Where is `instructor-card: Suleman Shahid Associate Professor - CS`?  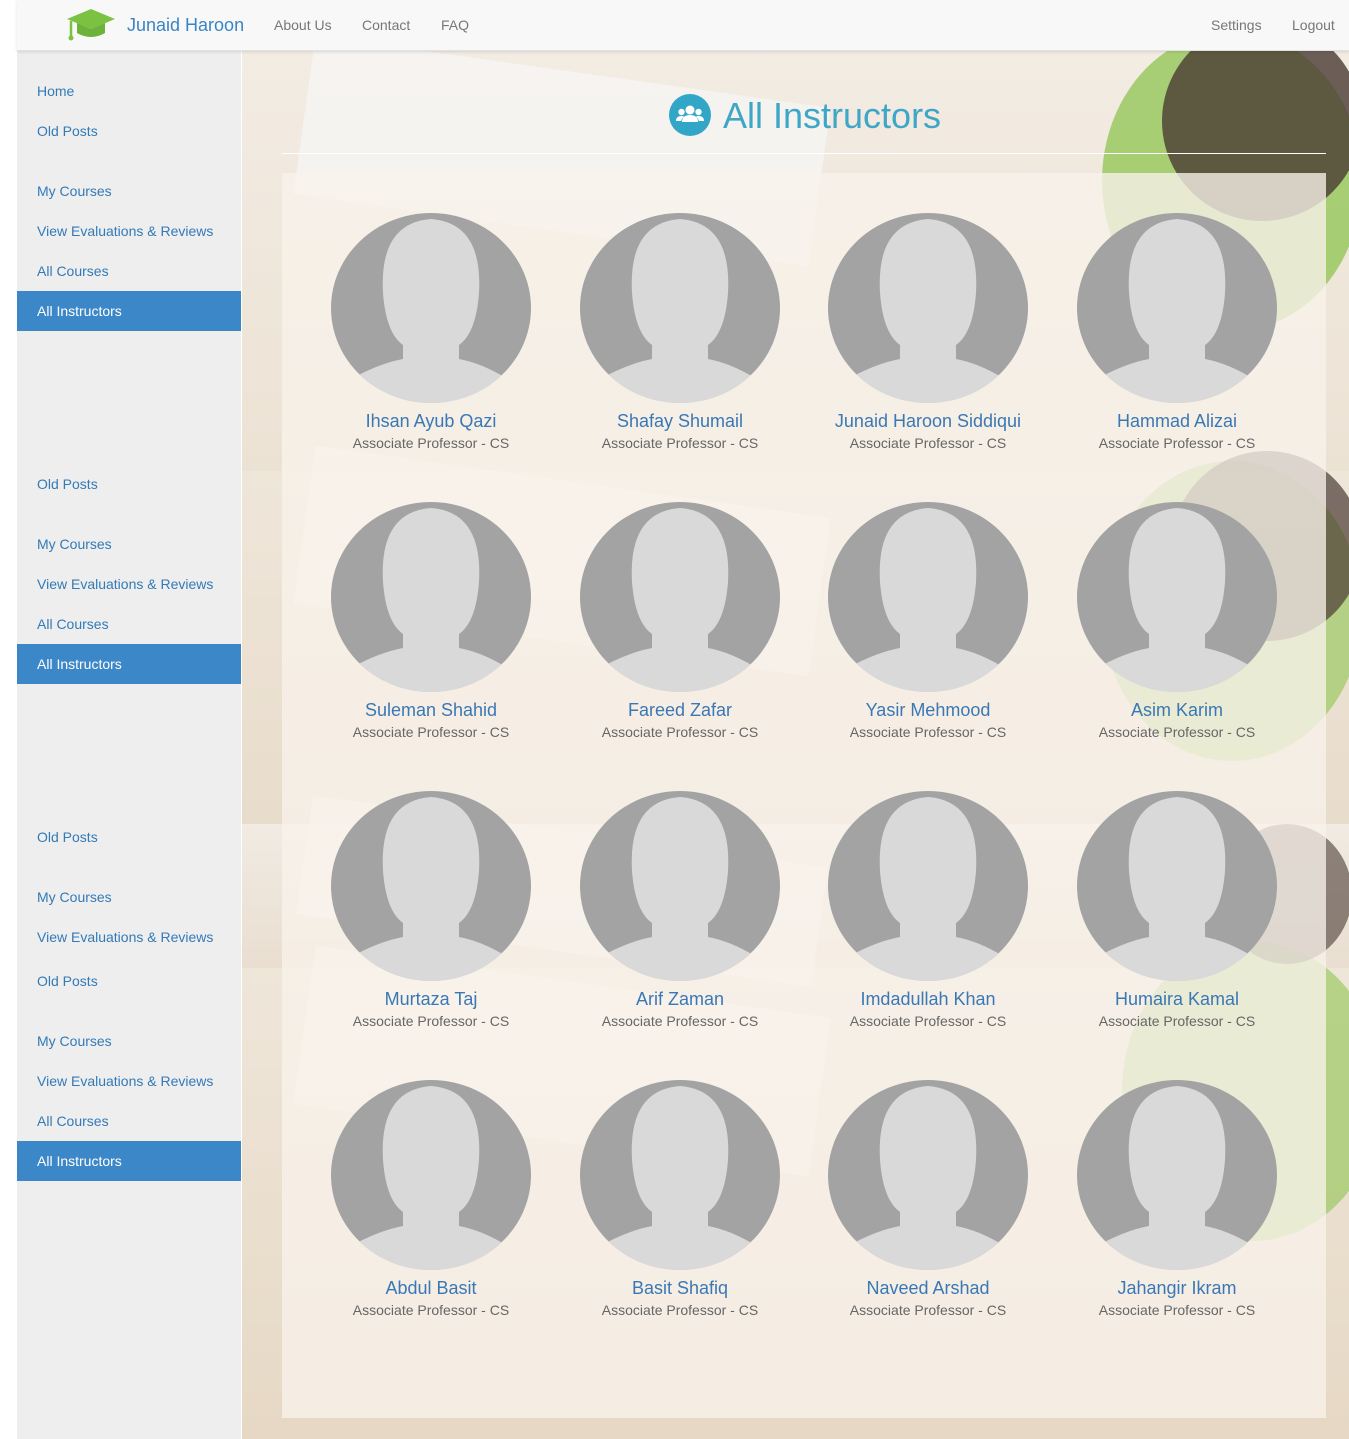 instructor-card: Suleman Shahid Associate Professor - CS is located at coordinates (431, 627).